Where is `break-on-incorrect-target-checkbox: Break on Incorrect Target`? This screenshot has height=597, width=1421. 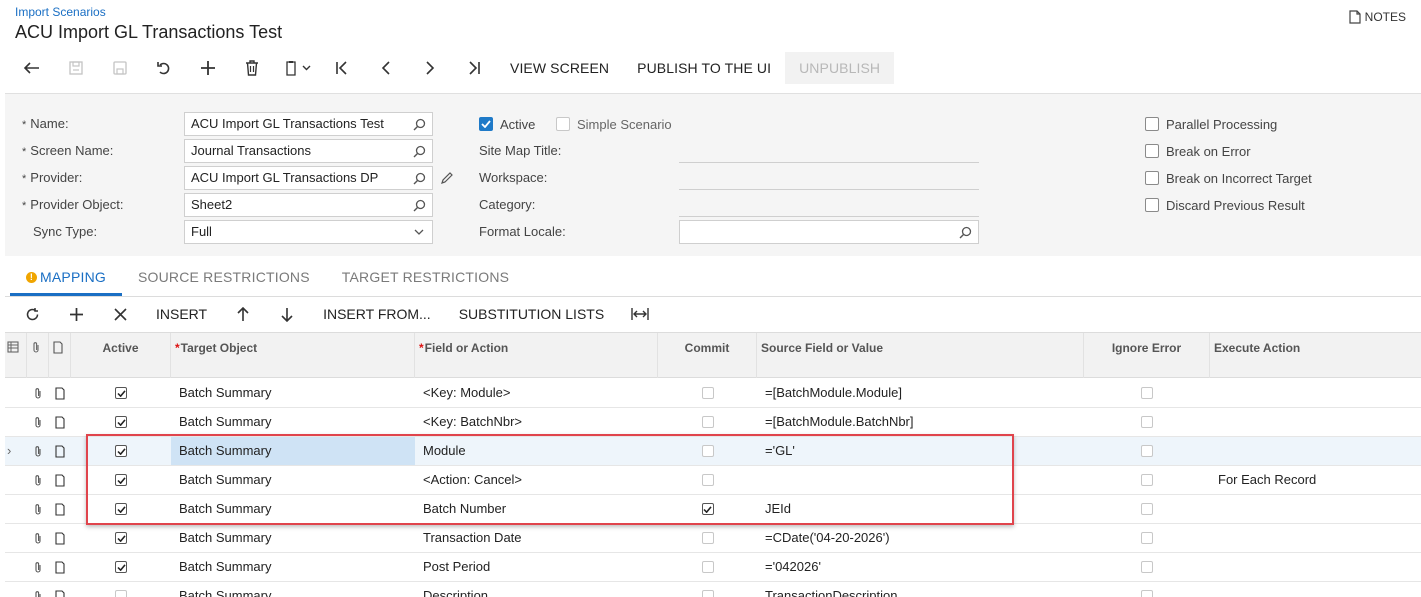
break-on-incorrect-target-checkbox: Break on Incorrect Target is located at coordinates (1228, 178).